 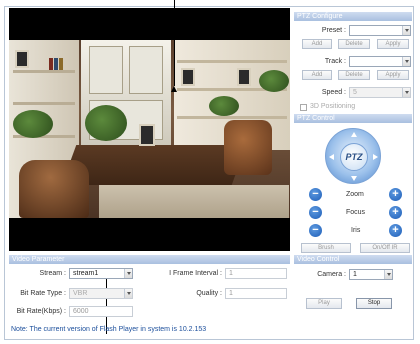 What do you see at coordinates (354, 44) in the screenshot?
I see `preset-delete-button: Delete` at bounding box center [354, 44].